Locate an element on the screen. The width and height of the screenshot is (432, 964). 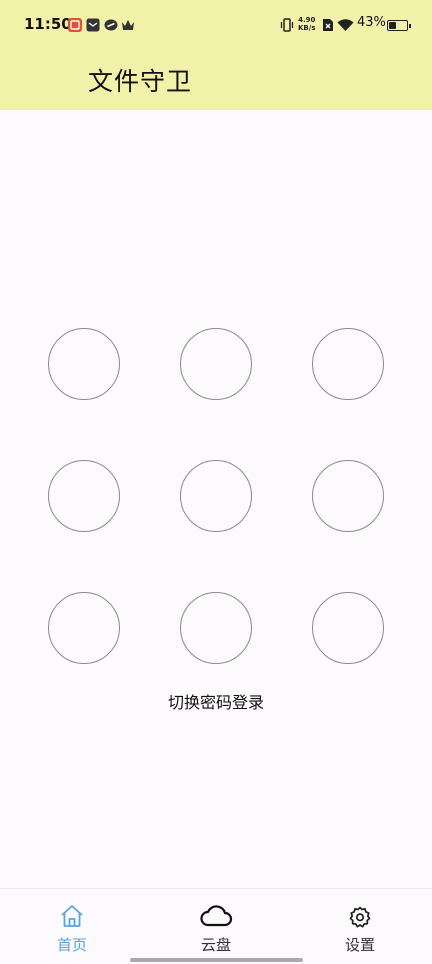
news-app-icon is located at coordinates (75, 25).